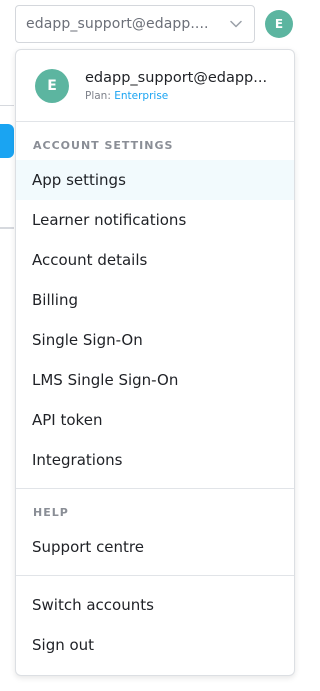 This screenshot has width=320, height=691. Describe the element at coordinates (155, 420) in the screenshot. I see `menu-item-api-token: API token` at that location.